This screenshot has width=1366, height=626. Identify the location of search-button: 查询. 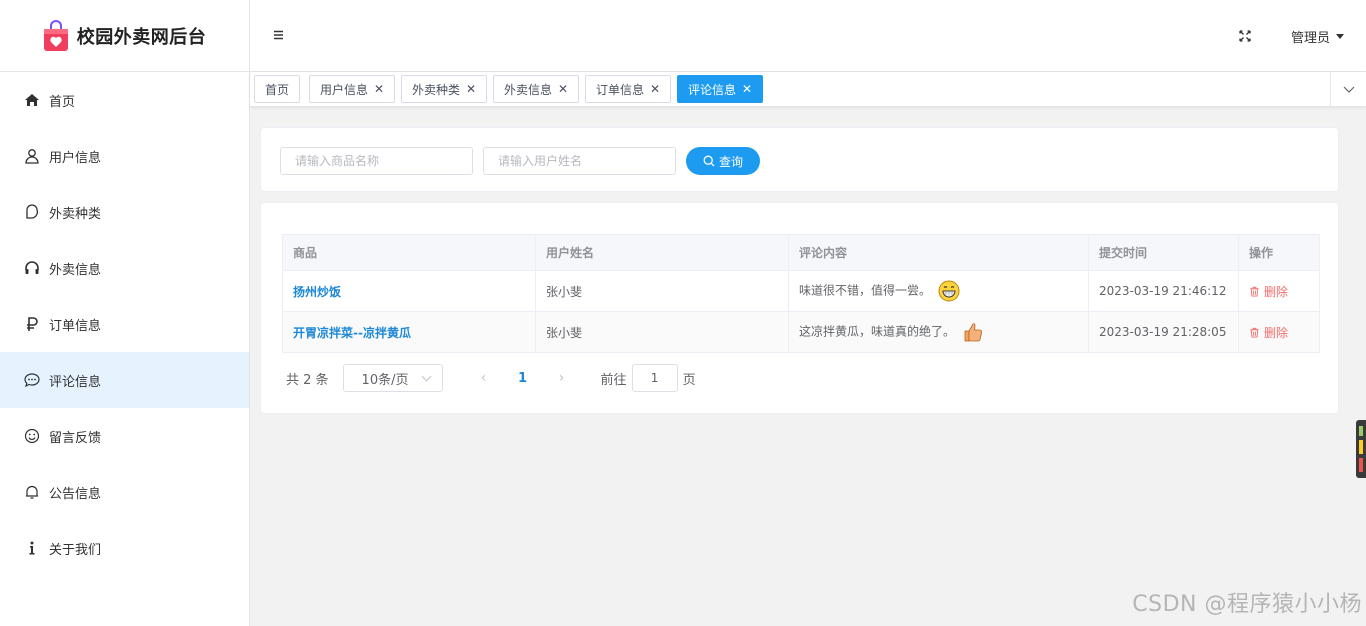
(723, 161).